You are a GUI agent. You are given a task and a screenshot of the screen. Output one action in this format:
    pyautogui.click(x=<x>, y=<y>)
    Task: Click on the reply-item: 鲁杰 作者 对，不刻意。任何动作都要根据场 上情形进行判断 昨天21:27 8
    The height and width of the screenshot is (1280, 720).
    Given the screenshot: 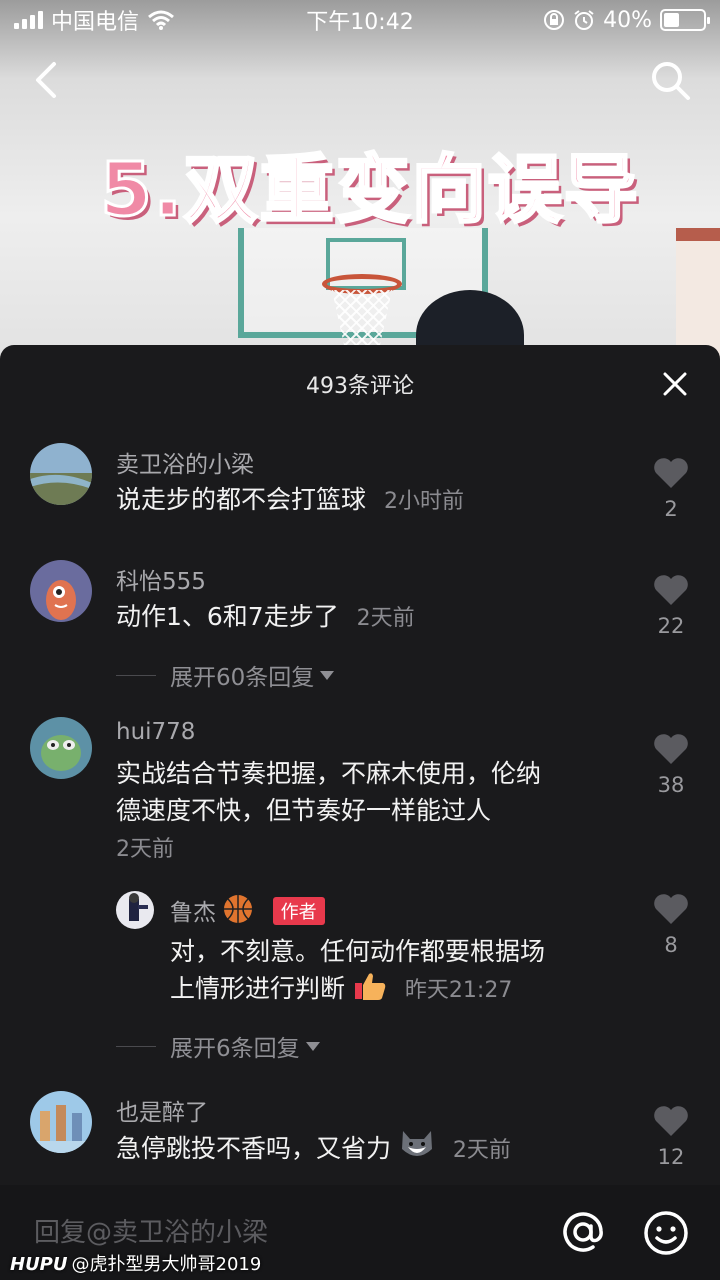 What is the action you would take?
    pyautogui.click(x=360, y=947)
    